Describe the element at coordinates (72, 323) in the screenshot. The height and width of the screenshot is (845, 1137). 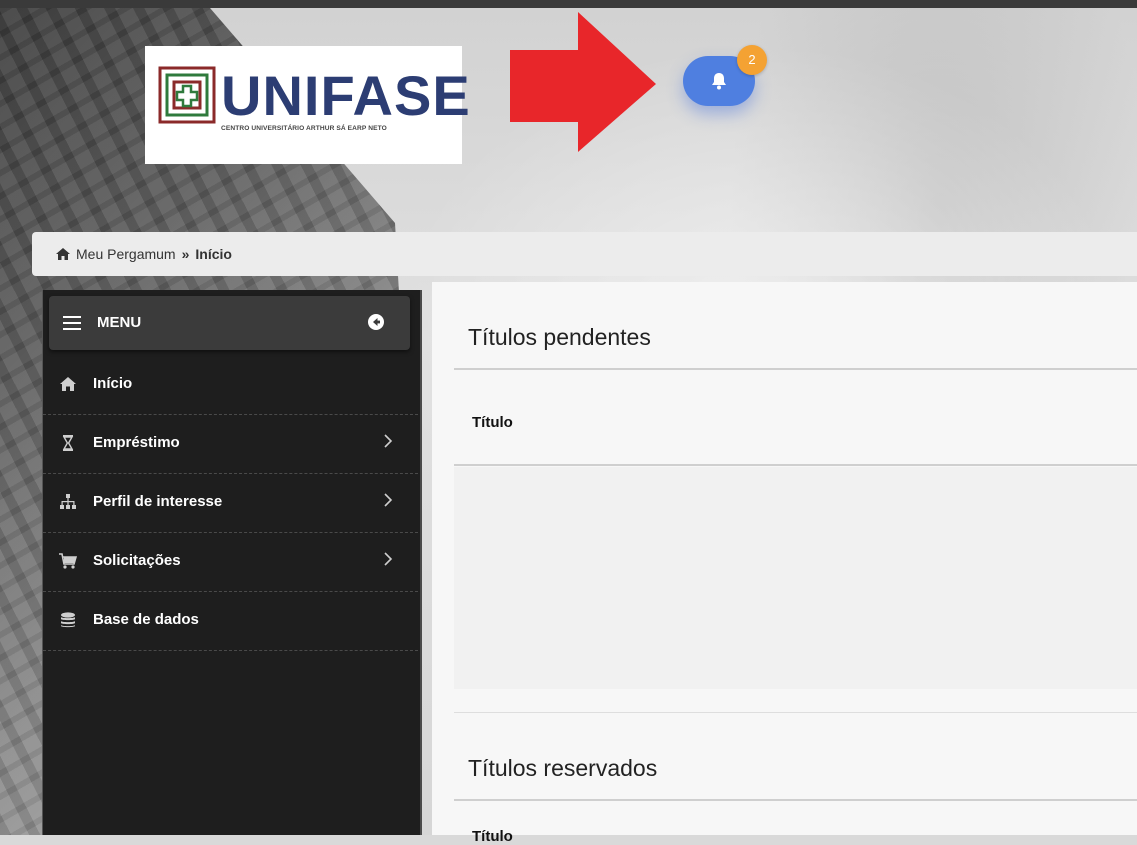
I see `hamburger-icon` at that location.